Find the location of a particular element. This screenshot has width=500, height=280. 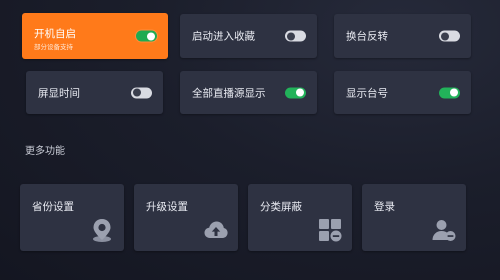

toggle-switch-reverse-channel is located at coordinates (449, 36).